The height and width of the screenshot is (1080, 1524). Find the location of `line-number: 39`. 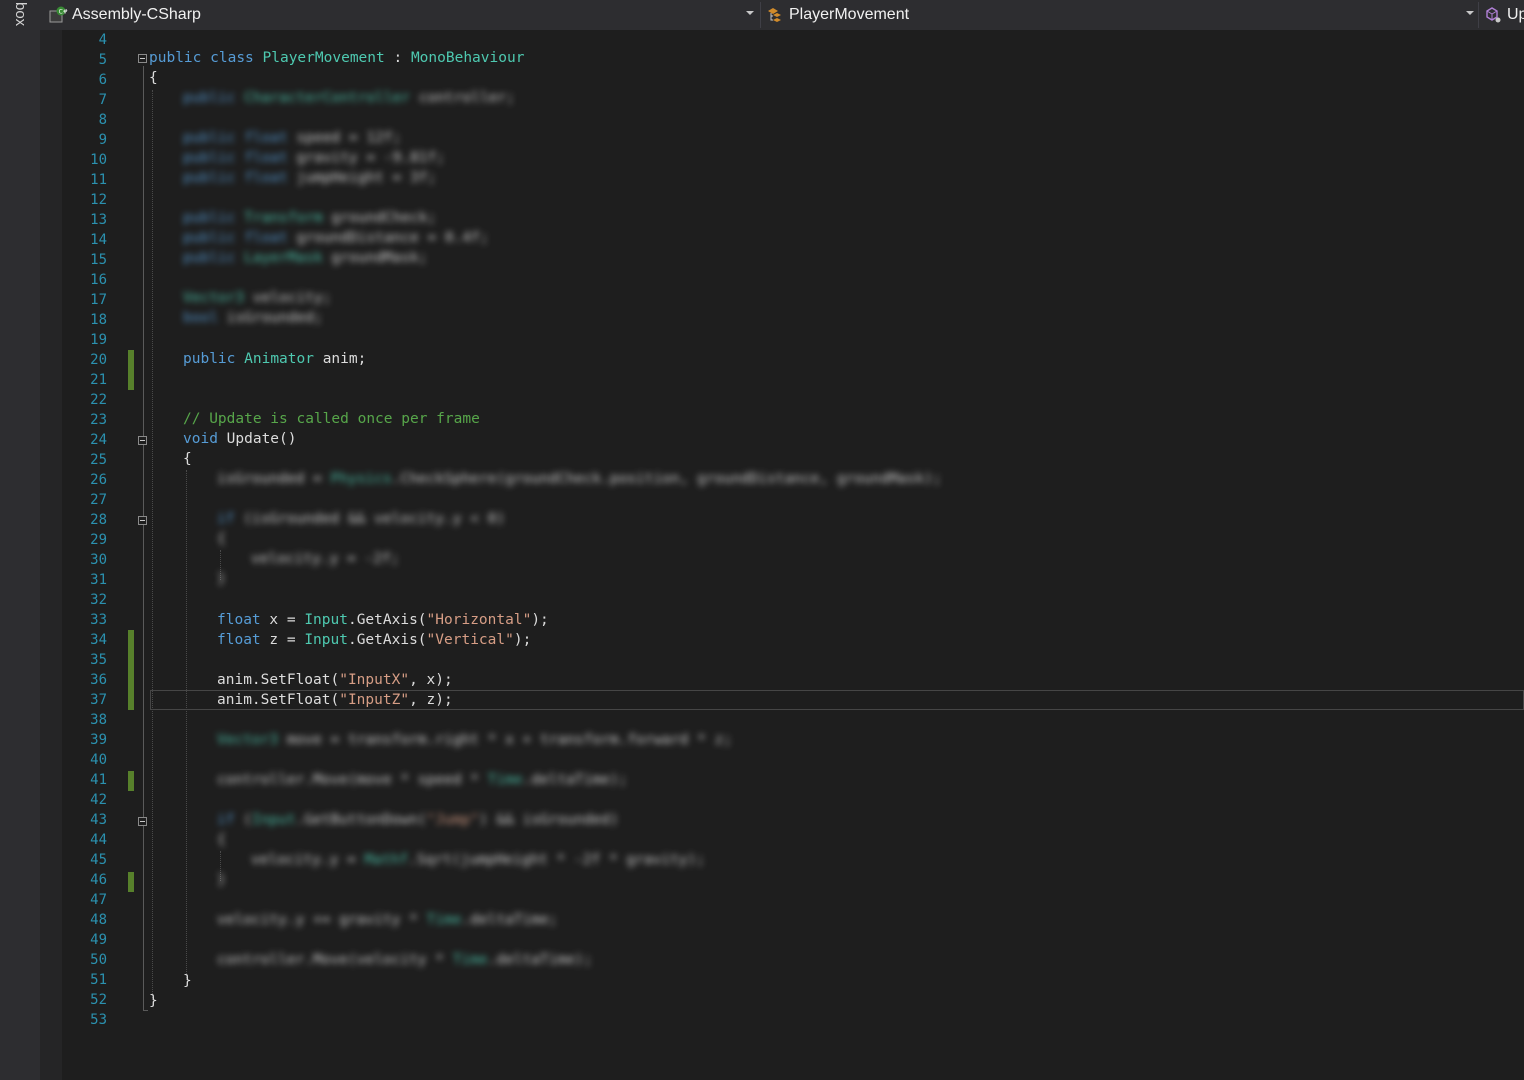

line-number: 39 is located at coordinates (98, 740).